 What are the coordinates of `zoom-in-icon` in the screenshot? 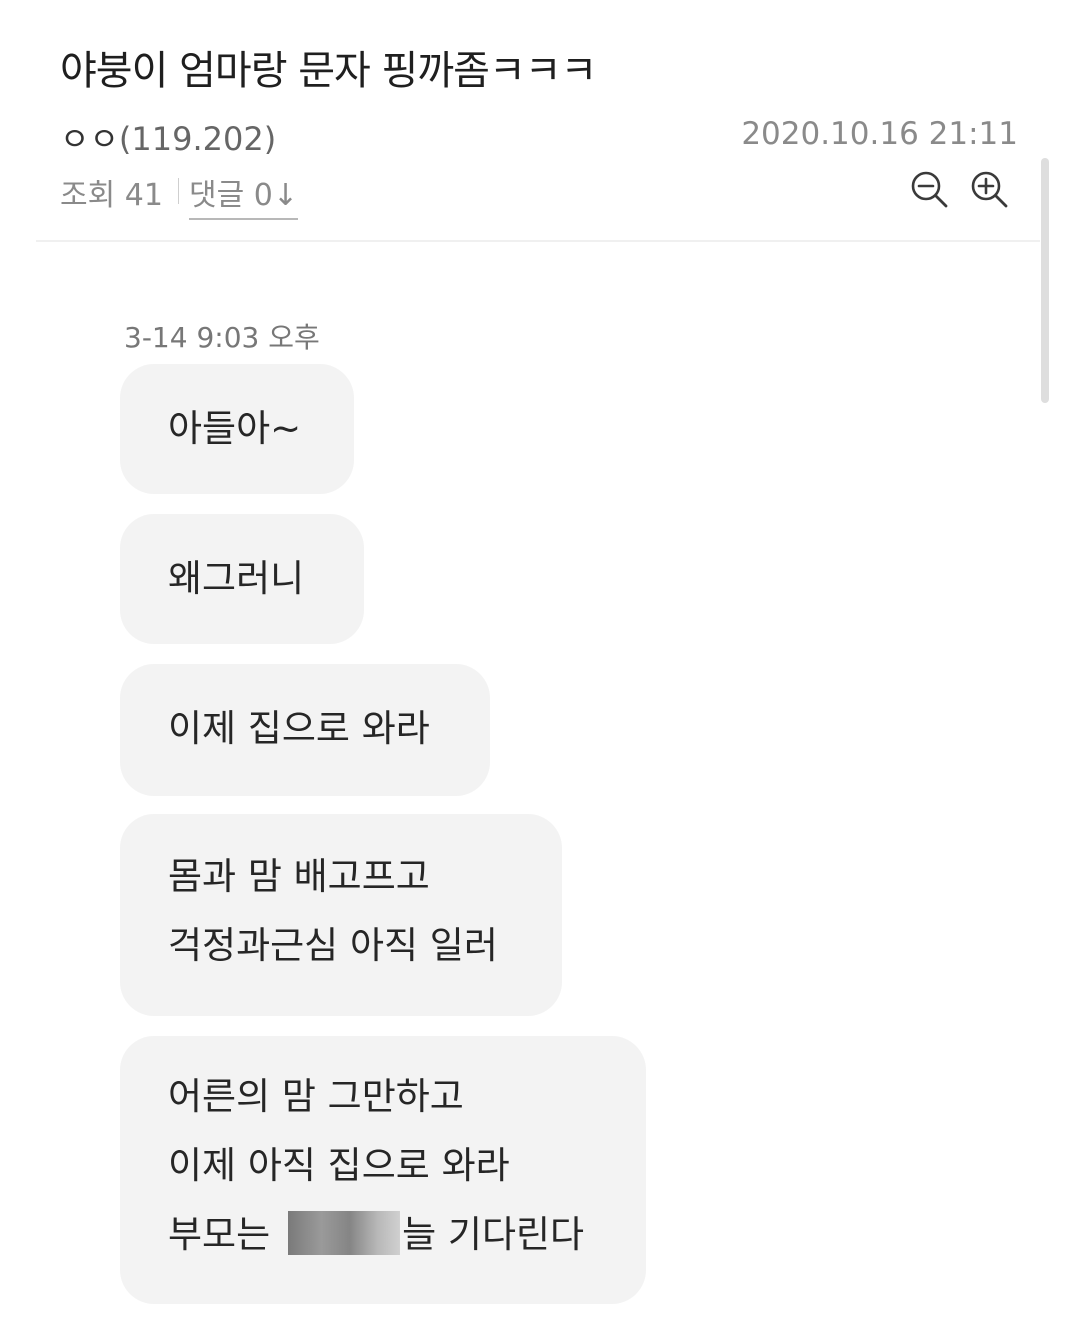 It's located at (989, 189).